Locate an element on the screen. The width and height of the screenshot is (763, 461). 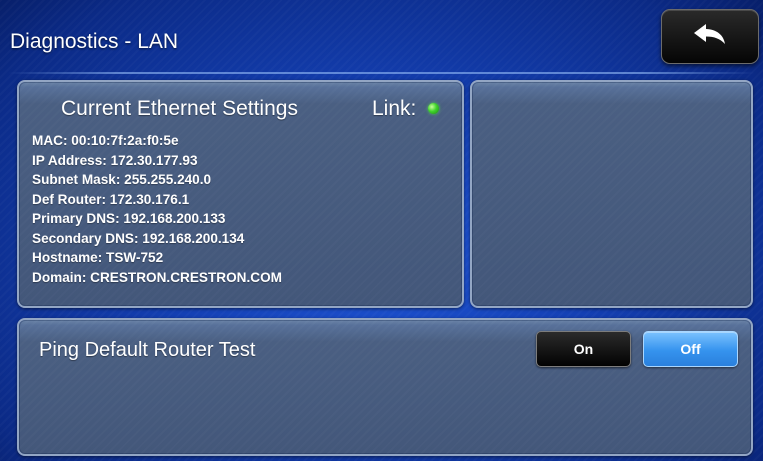
ping-router-label: Ping Default Router Test is located at coordinates (147, 350).